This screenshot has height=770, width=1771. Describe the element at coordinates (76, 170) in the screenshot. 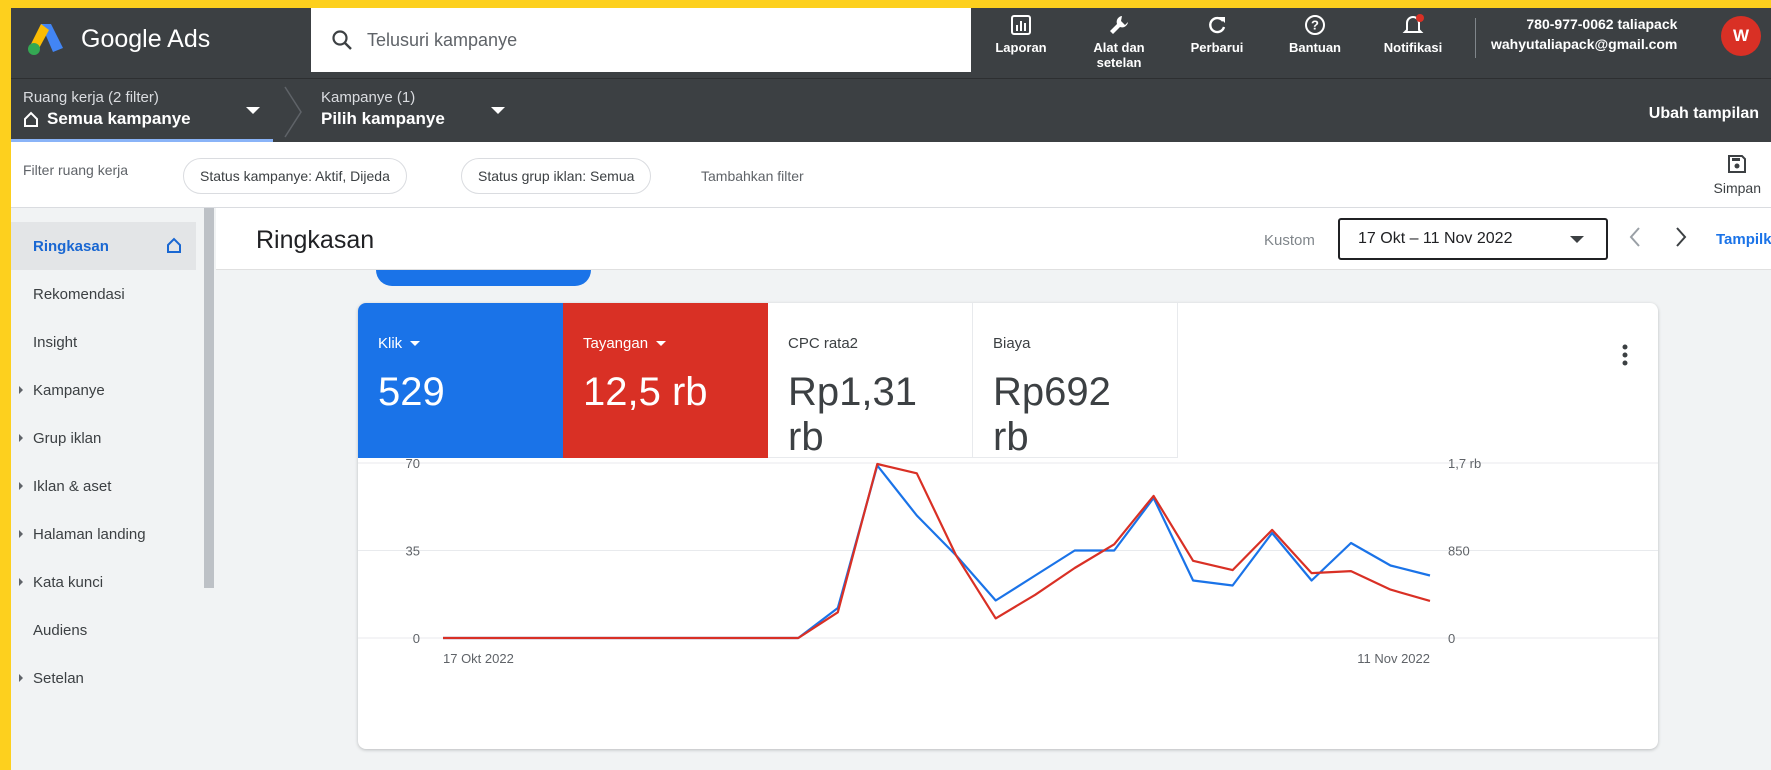

I see `filter-label: Filter ruang kerja` at that location.